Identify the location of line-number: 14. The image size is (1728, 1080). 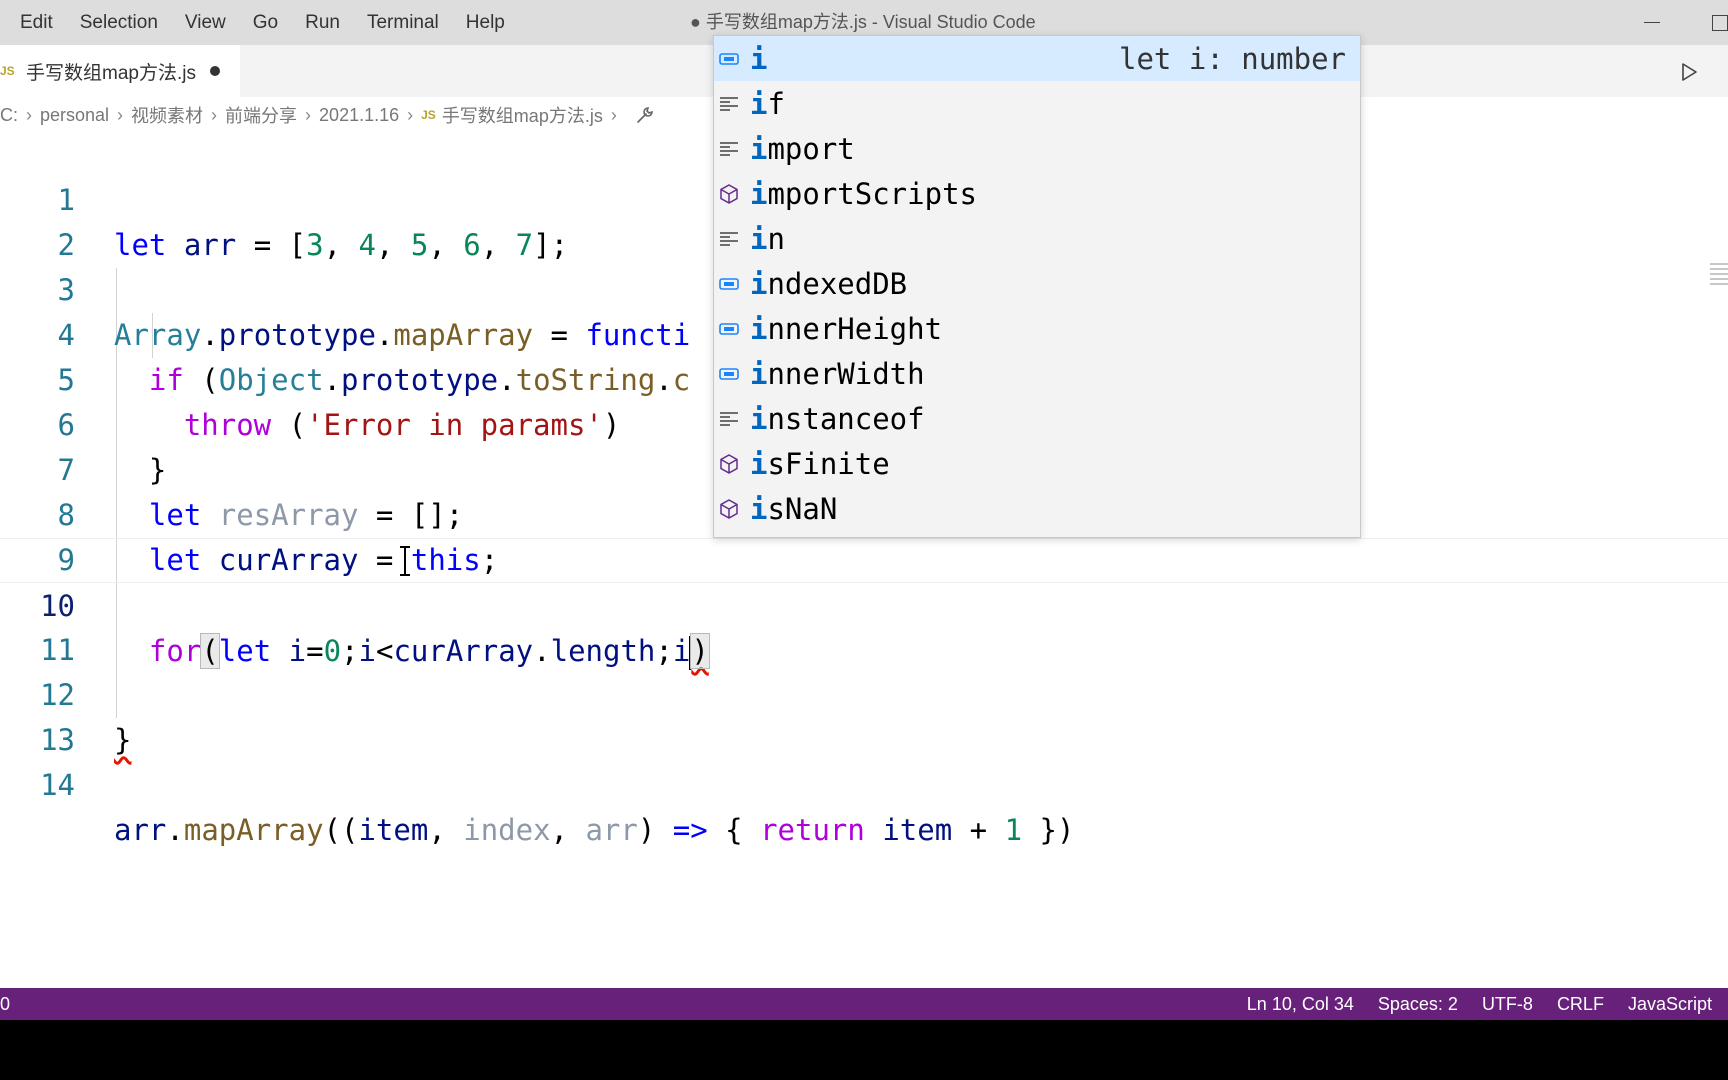
(57, 785).